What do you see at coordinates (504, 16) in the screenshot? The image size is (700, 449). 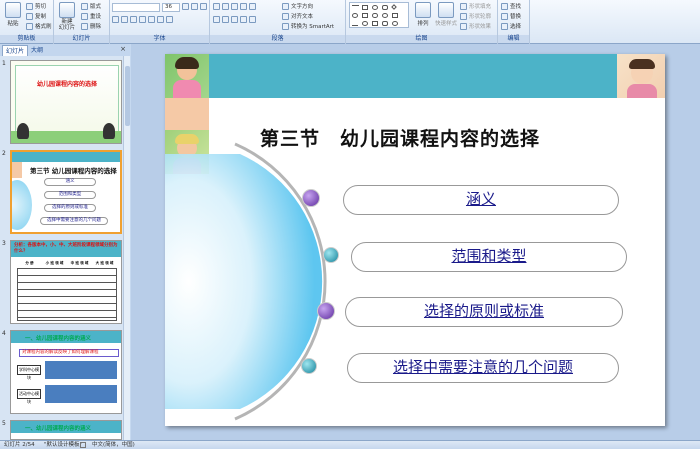 I see `replace-icon` at bounding box center [504, 16].